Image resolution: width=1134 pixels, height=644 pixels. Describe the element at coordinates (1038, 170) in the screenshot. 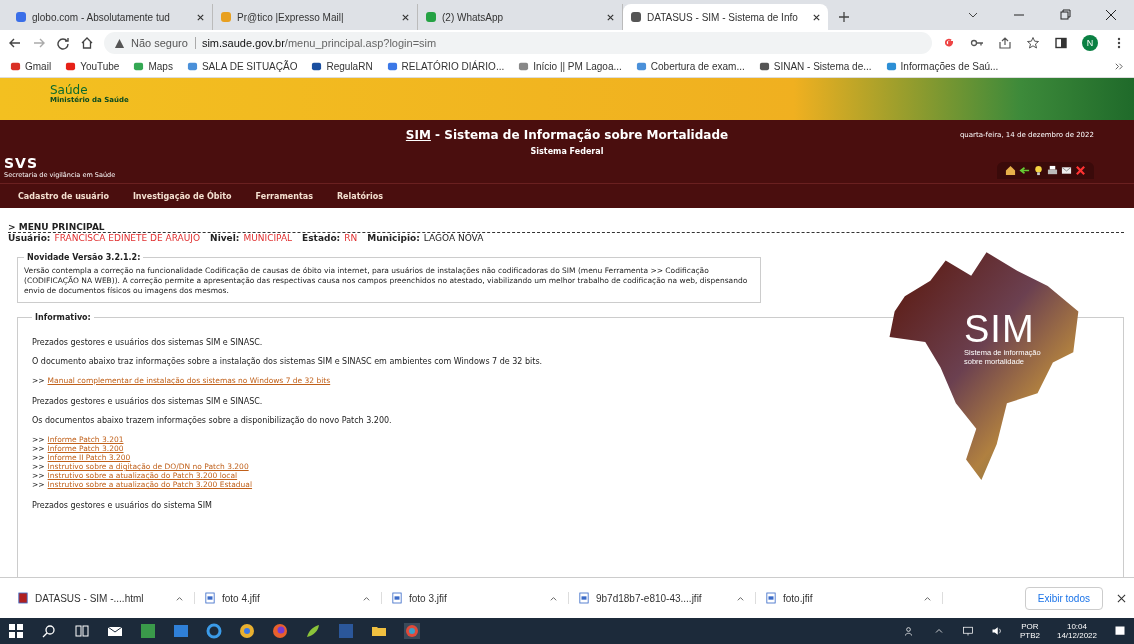

I see `lightbulb-icon` at that location.